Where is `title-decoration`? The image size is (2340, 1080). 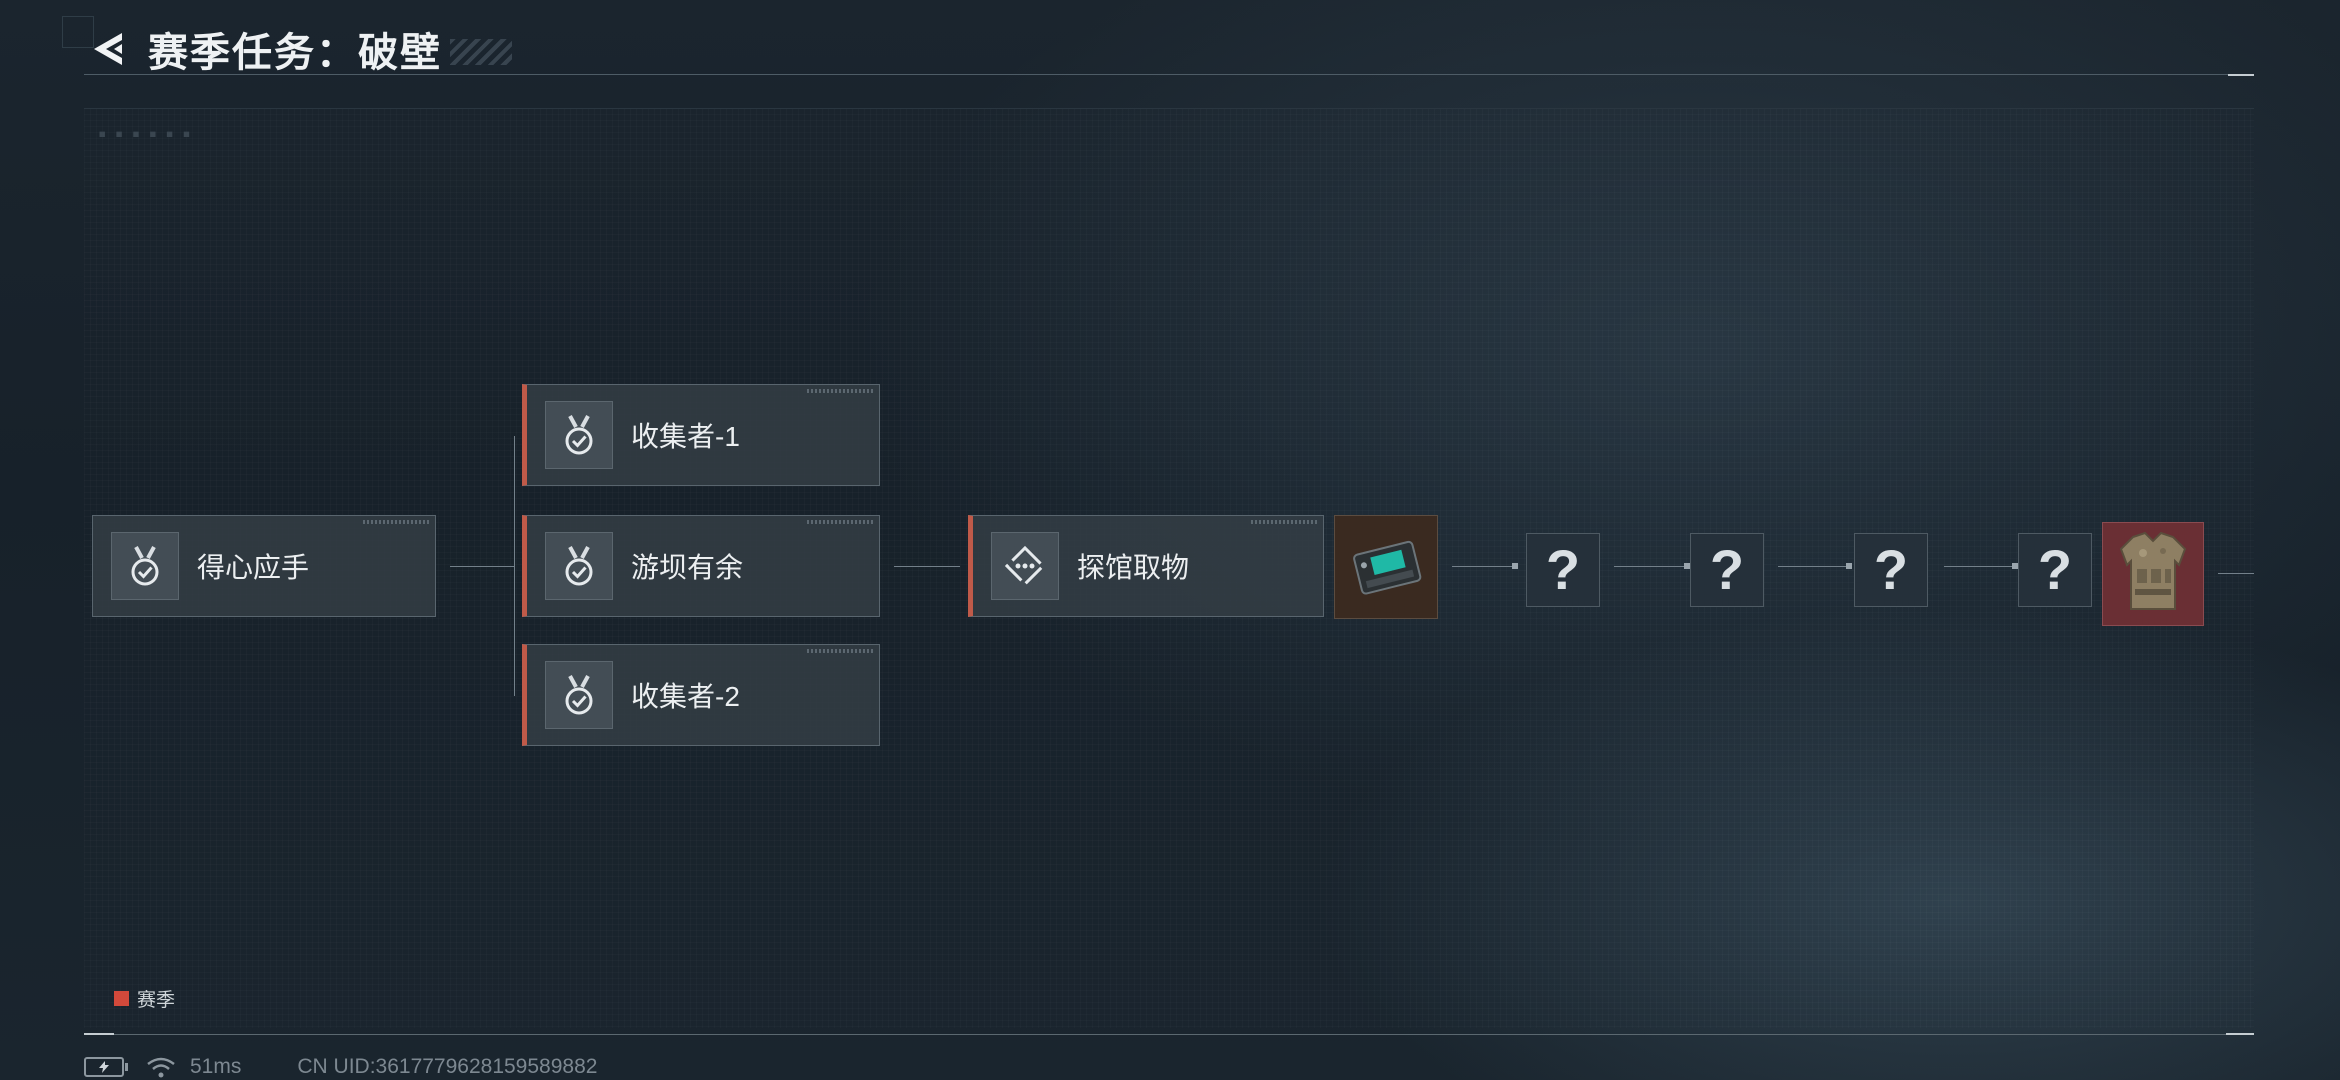
title-decoration is located at coordinates (481, 52).